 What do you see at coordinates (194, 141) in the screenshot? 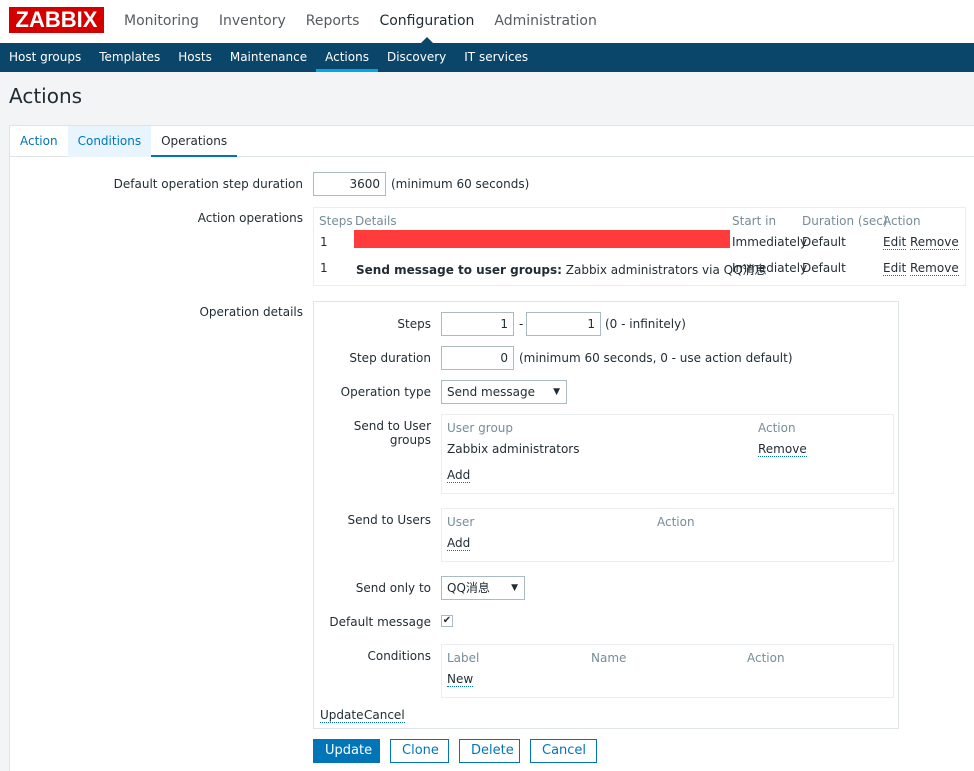
I see `tab-operations: Operations` at bounding box center [194, 141].